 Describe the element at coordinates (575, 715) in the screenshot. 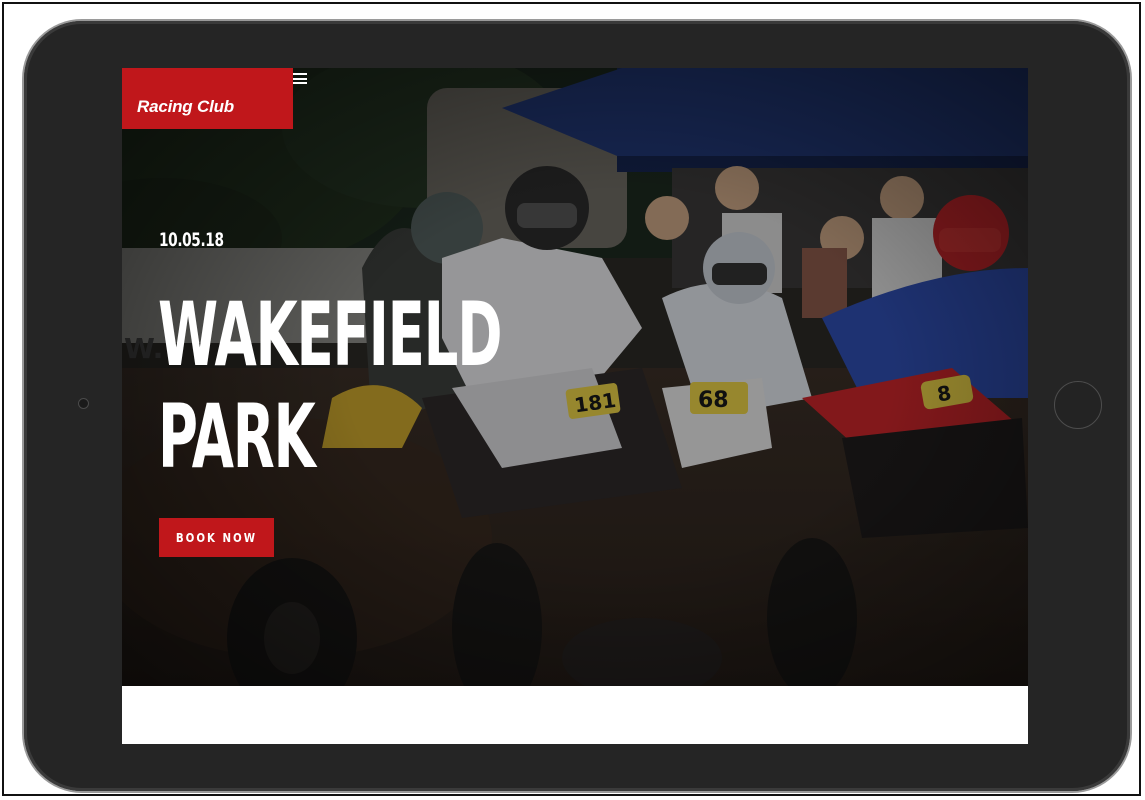

I see `content-area-below-hero` at that location.